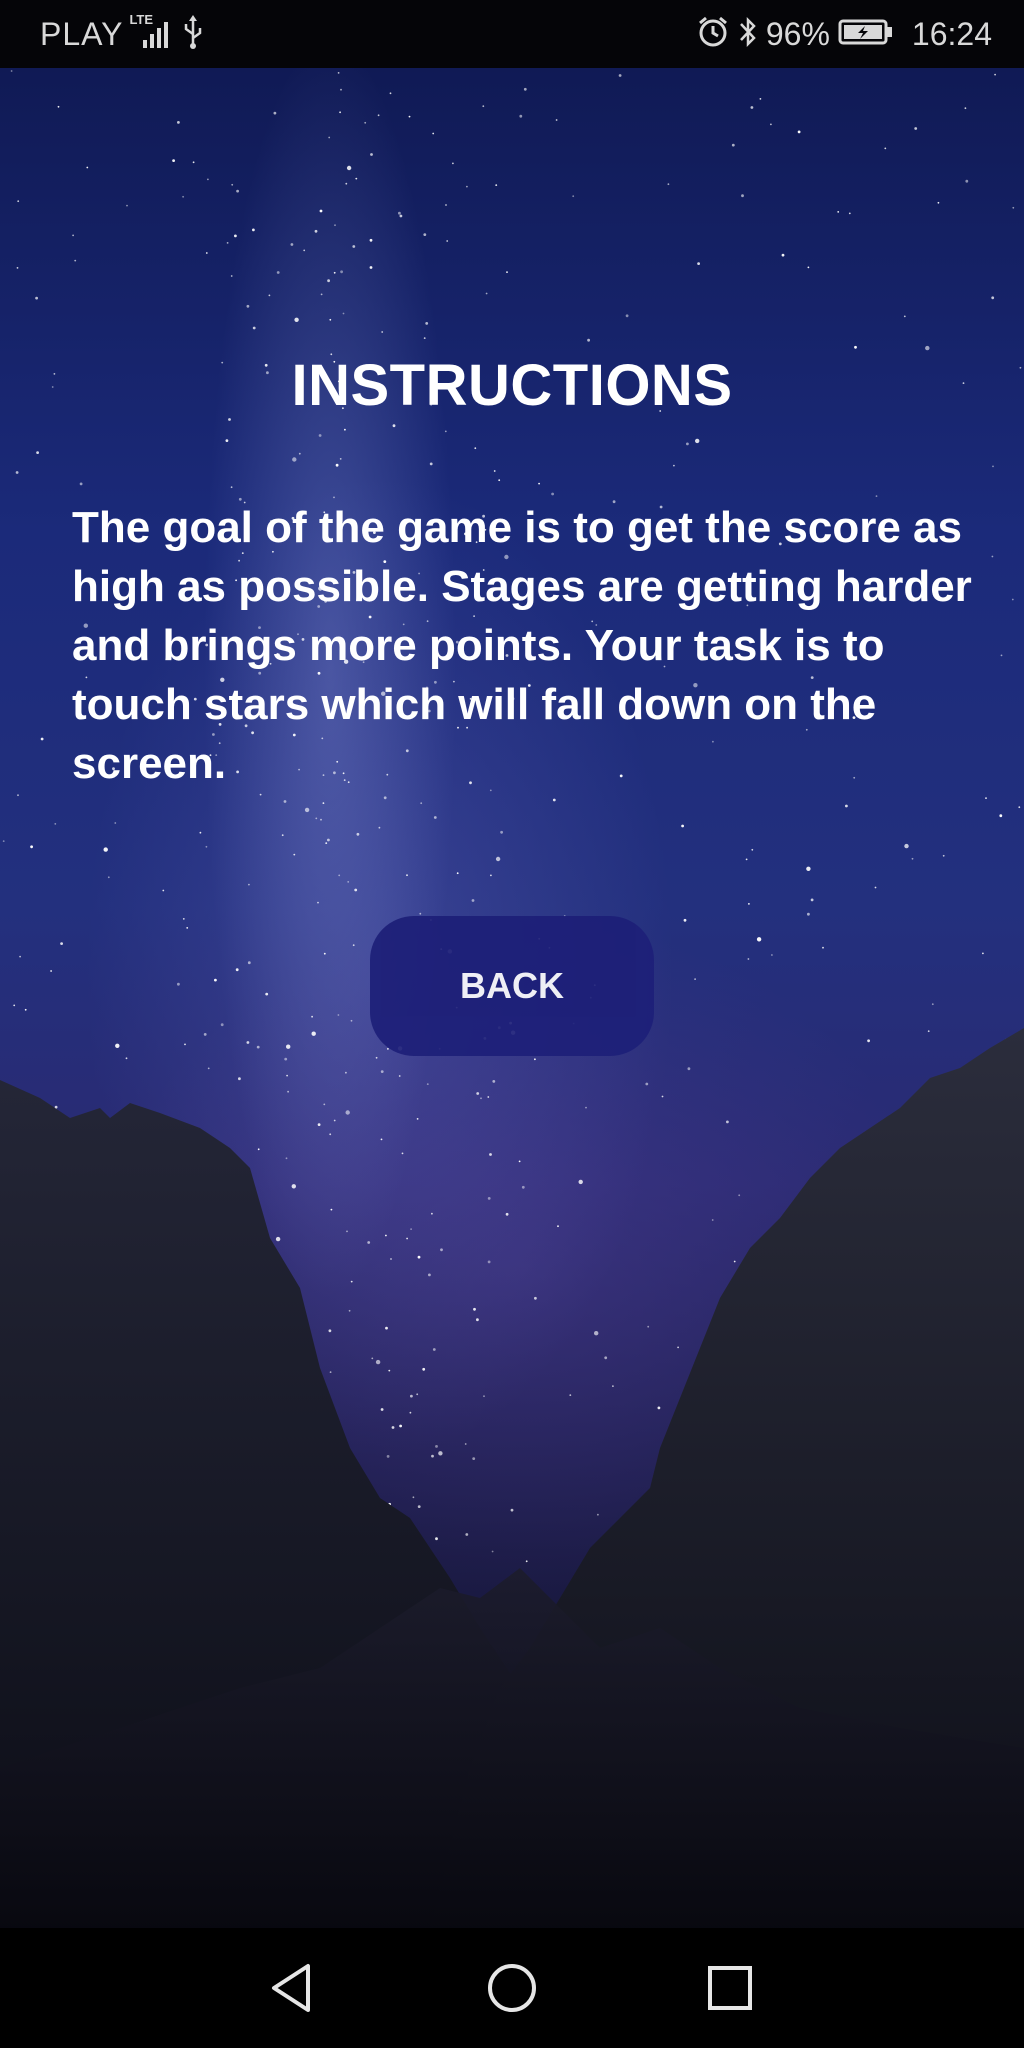 The width and height of the screenshot is (1024, 2048). Describe the element at coordinates (951, 33) in the screenshot. I see `clock: 16:24` at that location.